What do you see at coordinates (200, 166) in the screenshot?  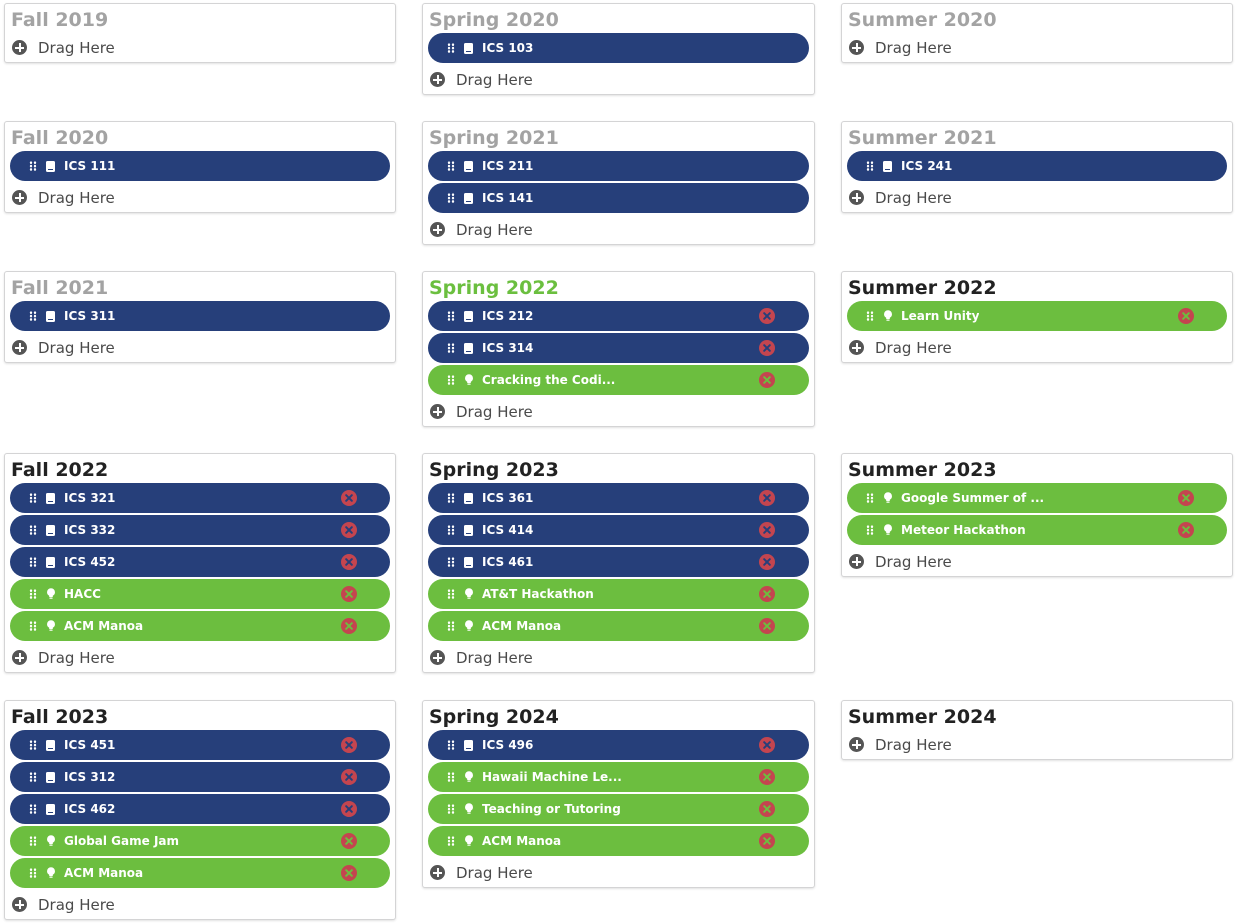 I see `course-item: ICS 111` at bounding box center [200, 166].